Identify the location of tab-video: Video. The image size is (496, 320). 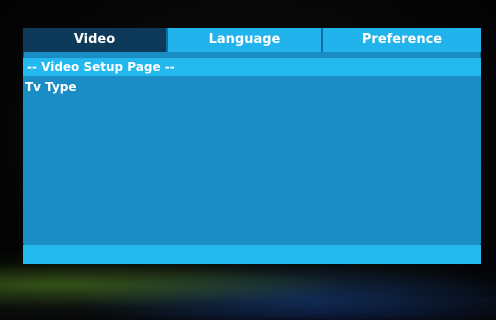
(95, 40).